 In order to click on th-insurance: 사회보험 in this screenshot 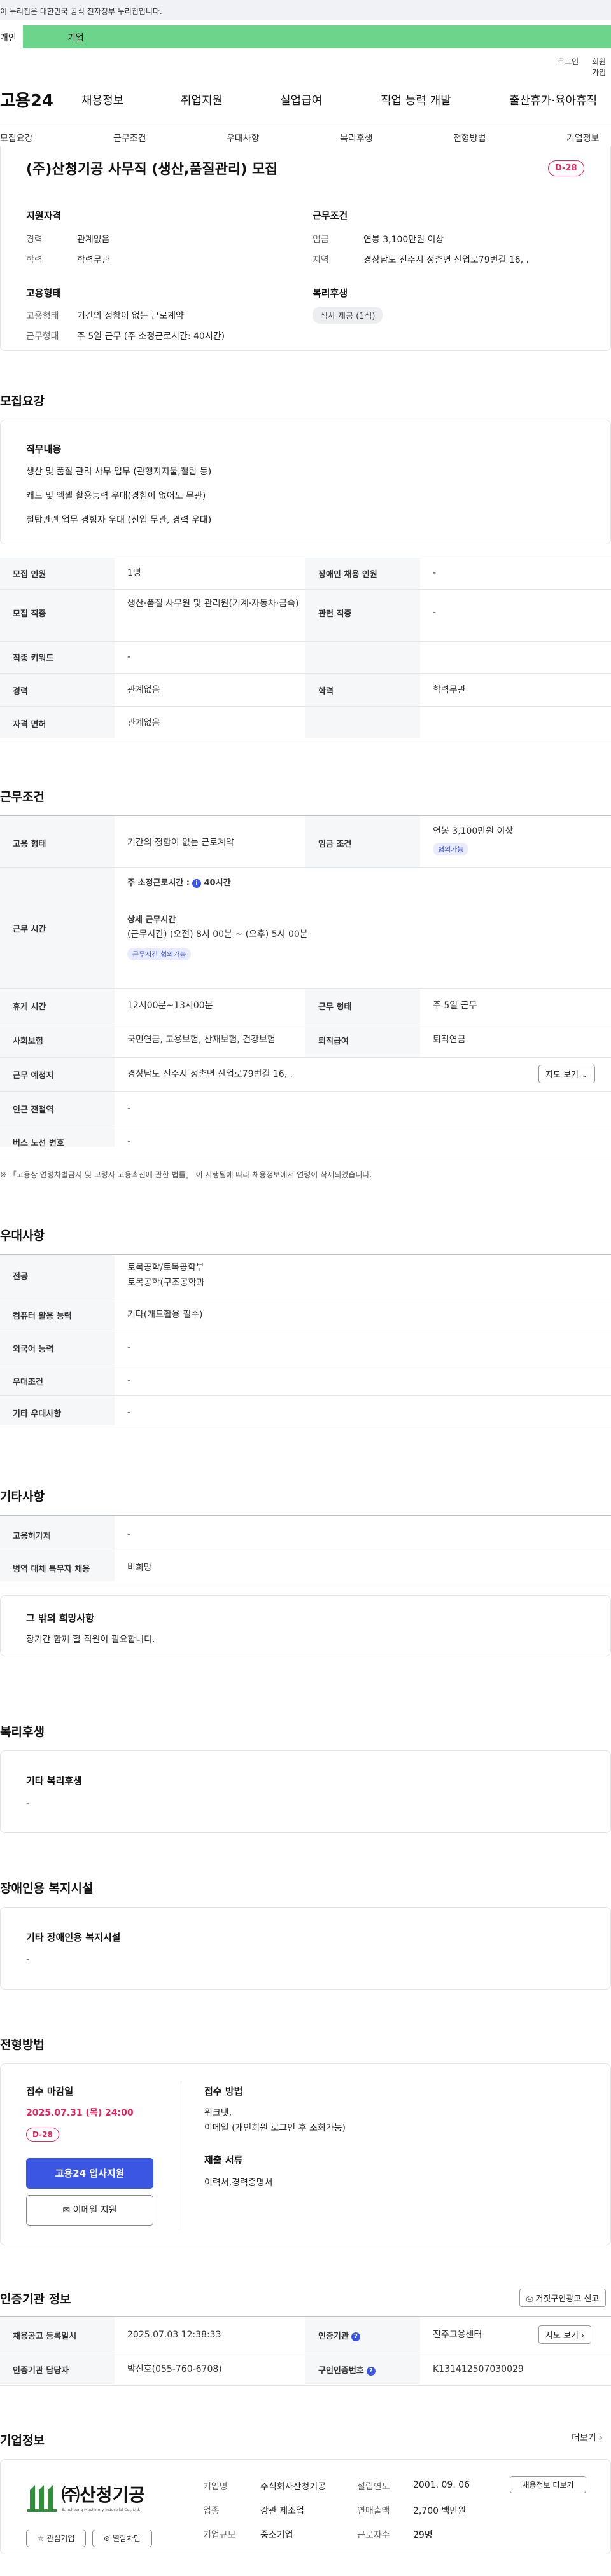, I will do `click(28, 1041)`.